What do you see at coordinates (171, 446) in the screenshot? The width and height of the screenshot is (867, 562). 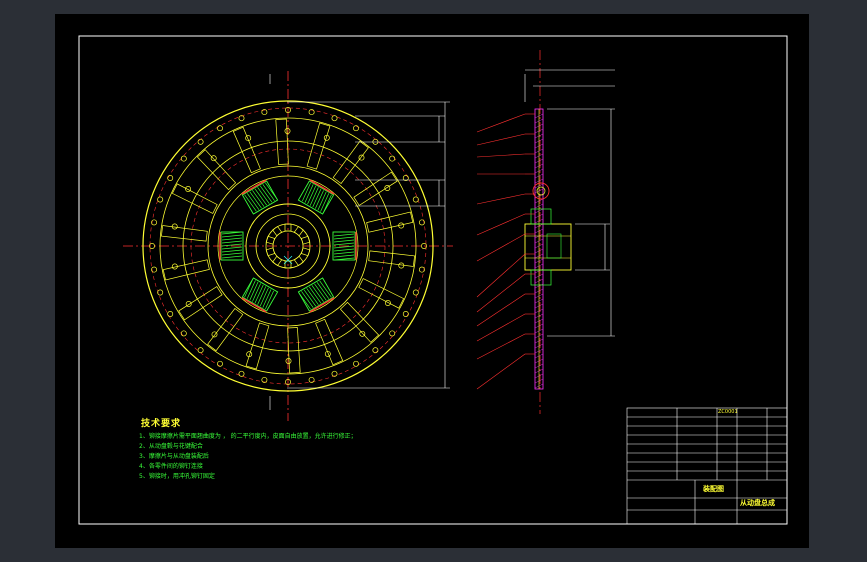 I see `tech-line-2: 2、从动盘毂与花键配合` at bounding box center [171, 446].